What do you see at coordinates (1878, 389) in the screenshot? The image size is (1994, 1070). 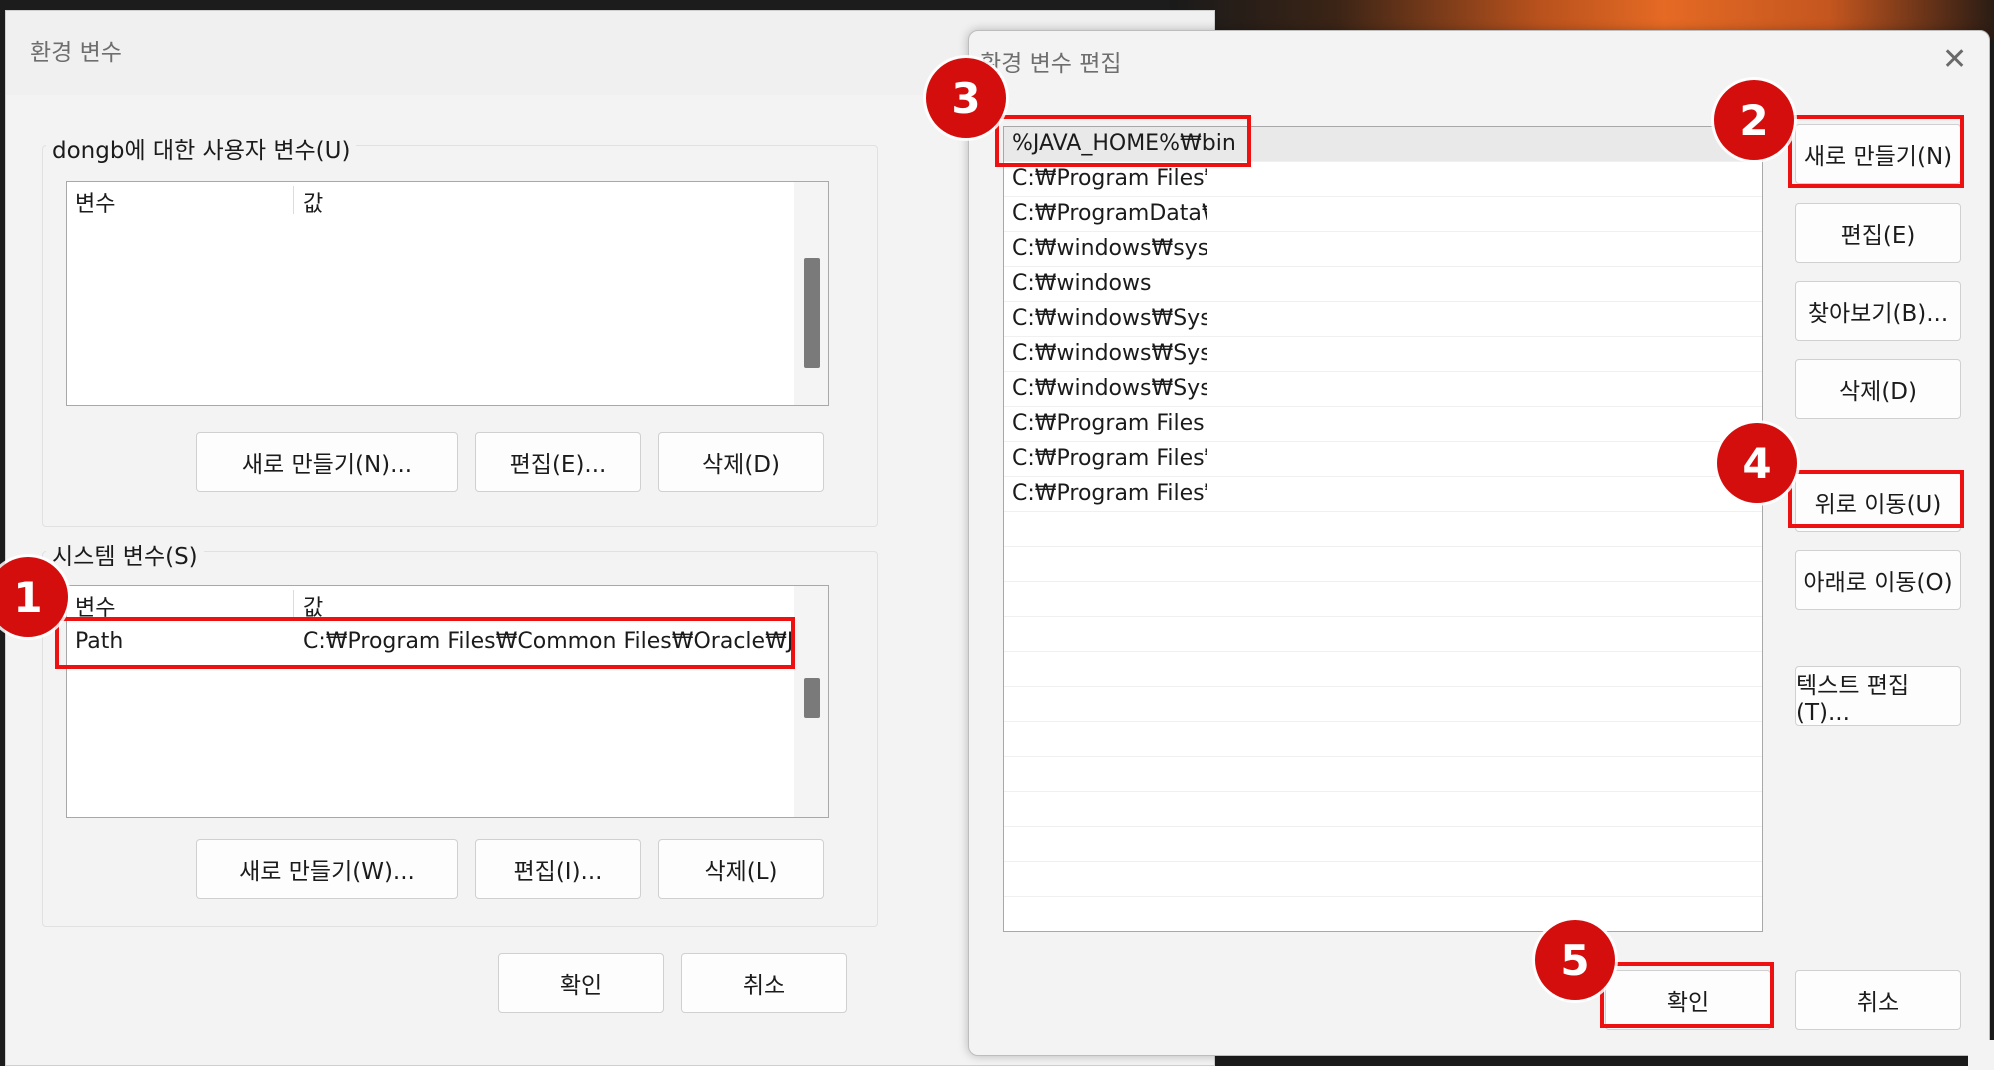 I see `delete-entry-button: 삭제(D)` at bounding box center [1878, 389].